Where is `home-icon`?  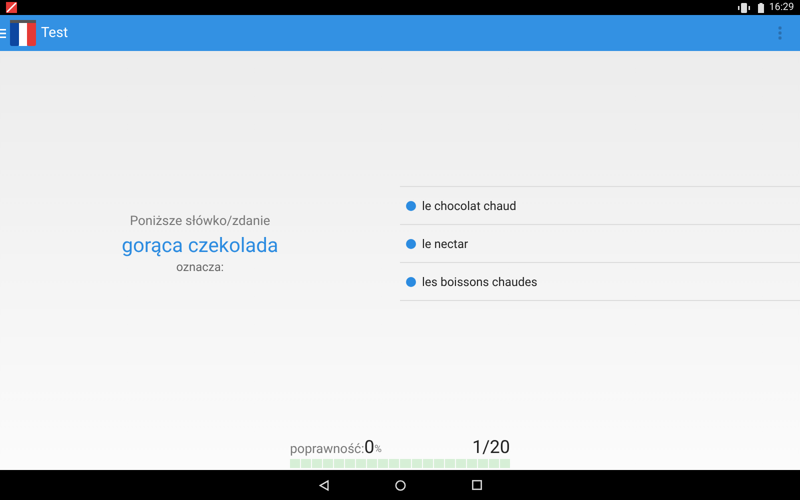
home-icon is located at coordinates (400, 485).